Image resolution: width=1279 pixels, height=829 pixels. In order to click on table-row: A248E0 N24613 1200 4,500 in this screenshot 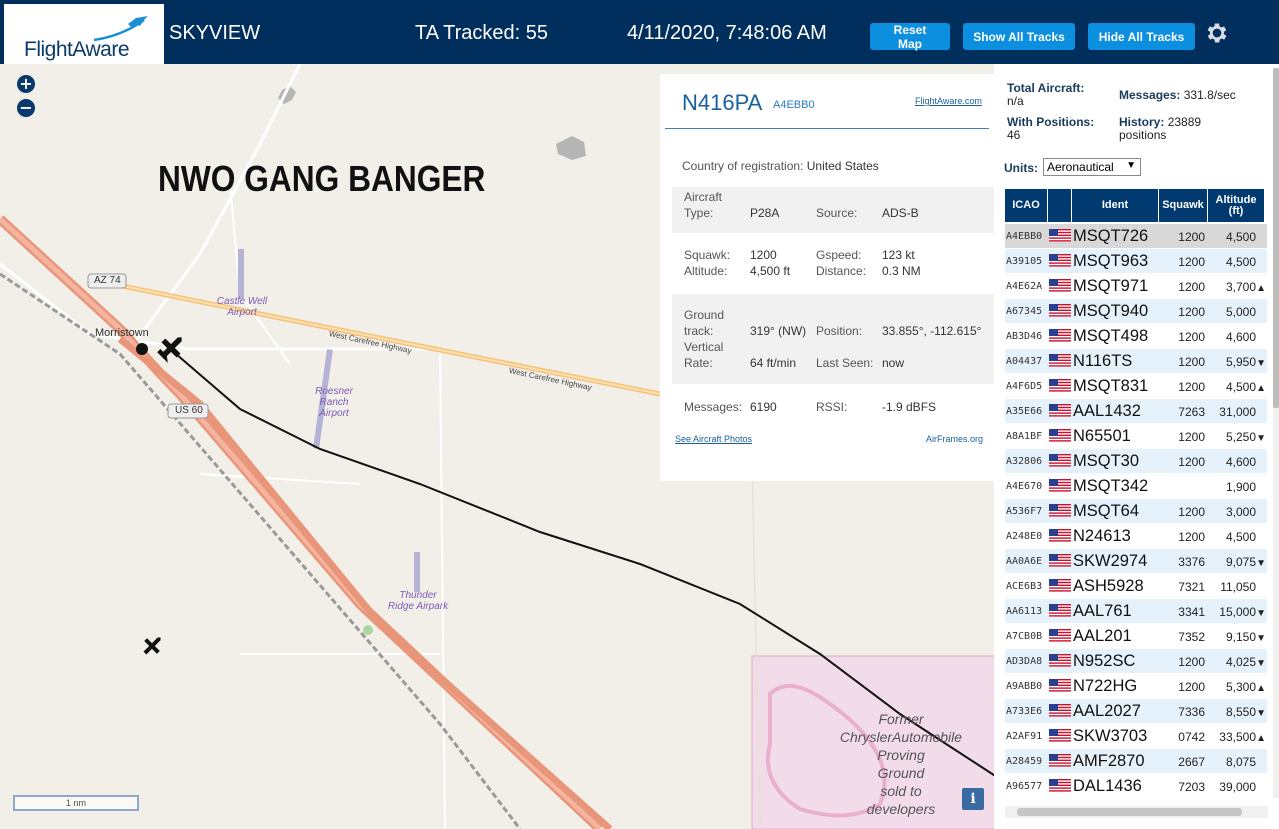, I will do `click(1136, 536)`.